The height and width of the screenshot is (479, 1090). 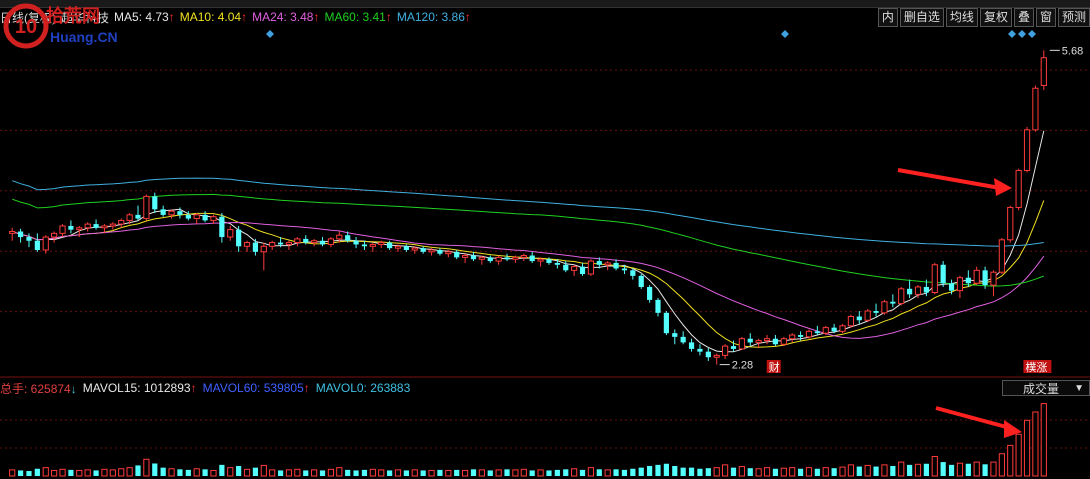 I want to click on mavol0-label: MAVOL0: 263883, so click(x=363, y=388).